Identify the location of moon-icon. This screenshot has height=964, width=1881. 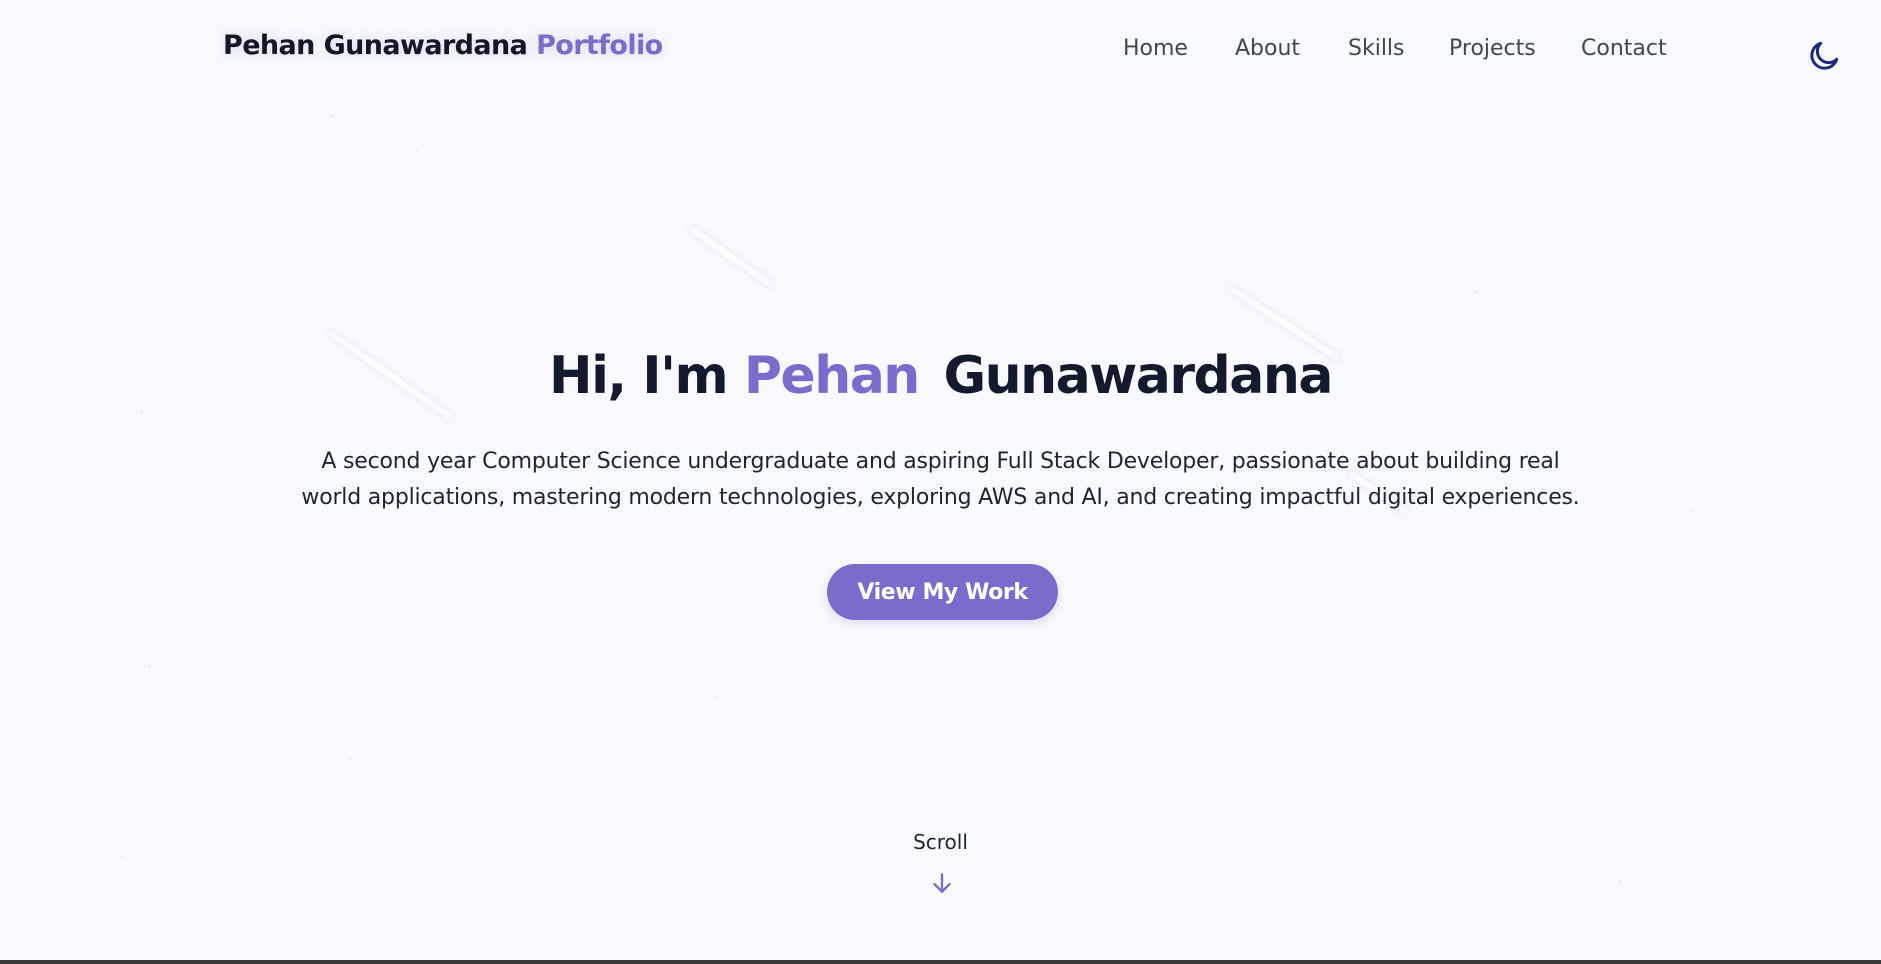
(1824, 55).